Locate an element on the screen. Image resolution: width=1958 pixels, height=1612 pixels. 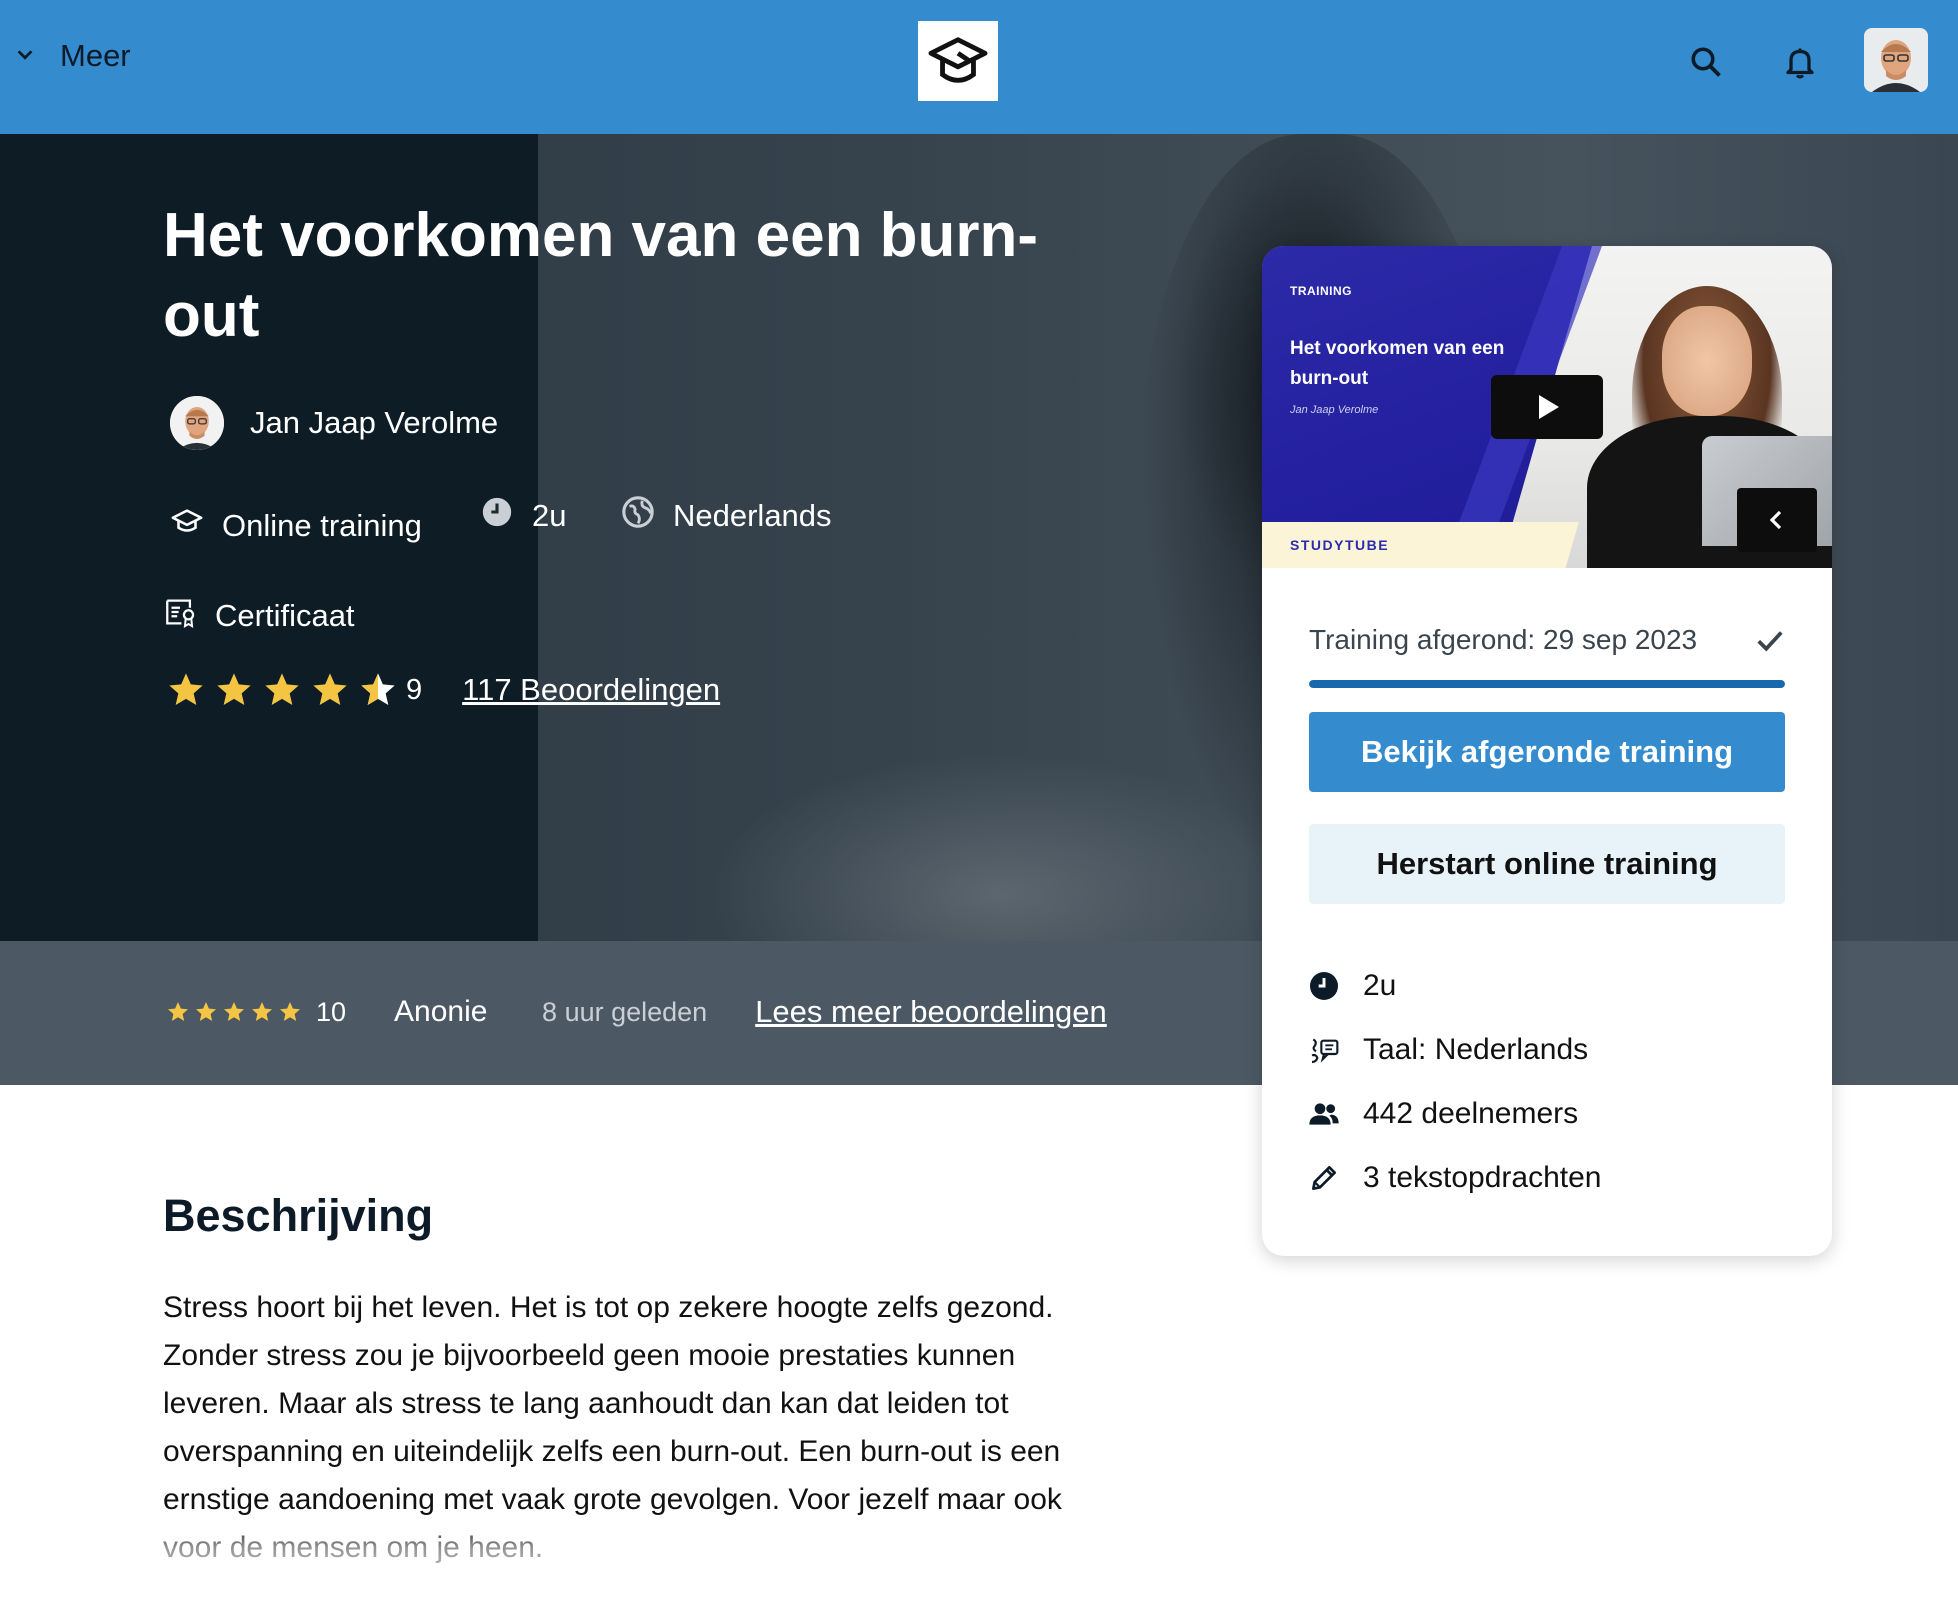
info-assignments: 3 tekstopdrachten is located at coordinates (1454, 1178).